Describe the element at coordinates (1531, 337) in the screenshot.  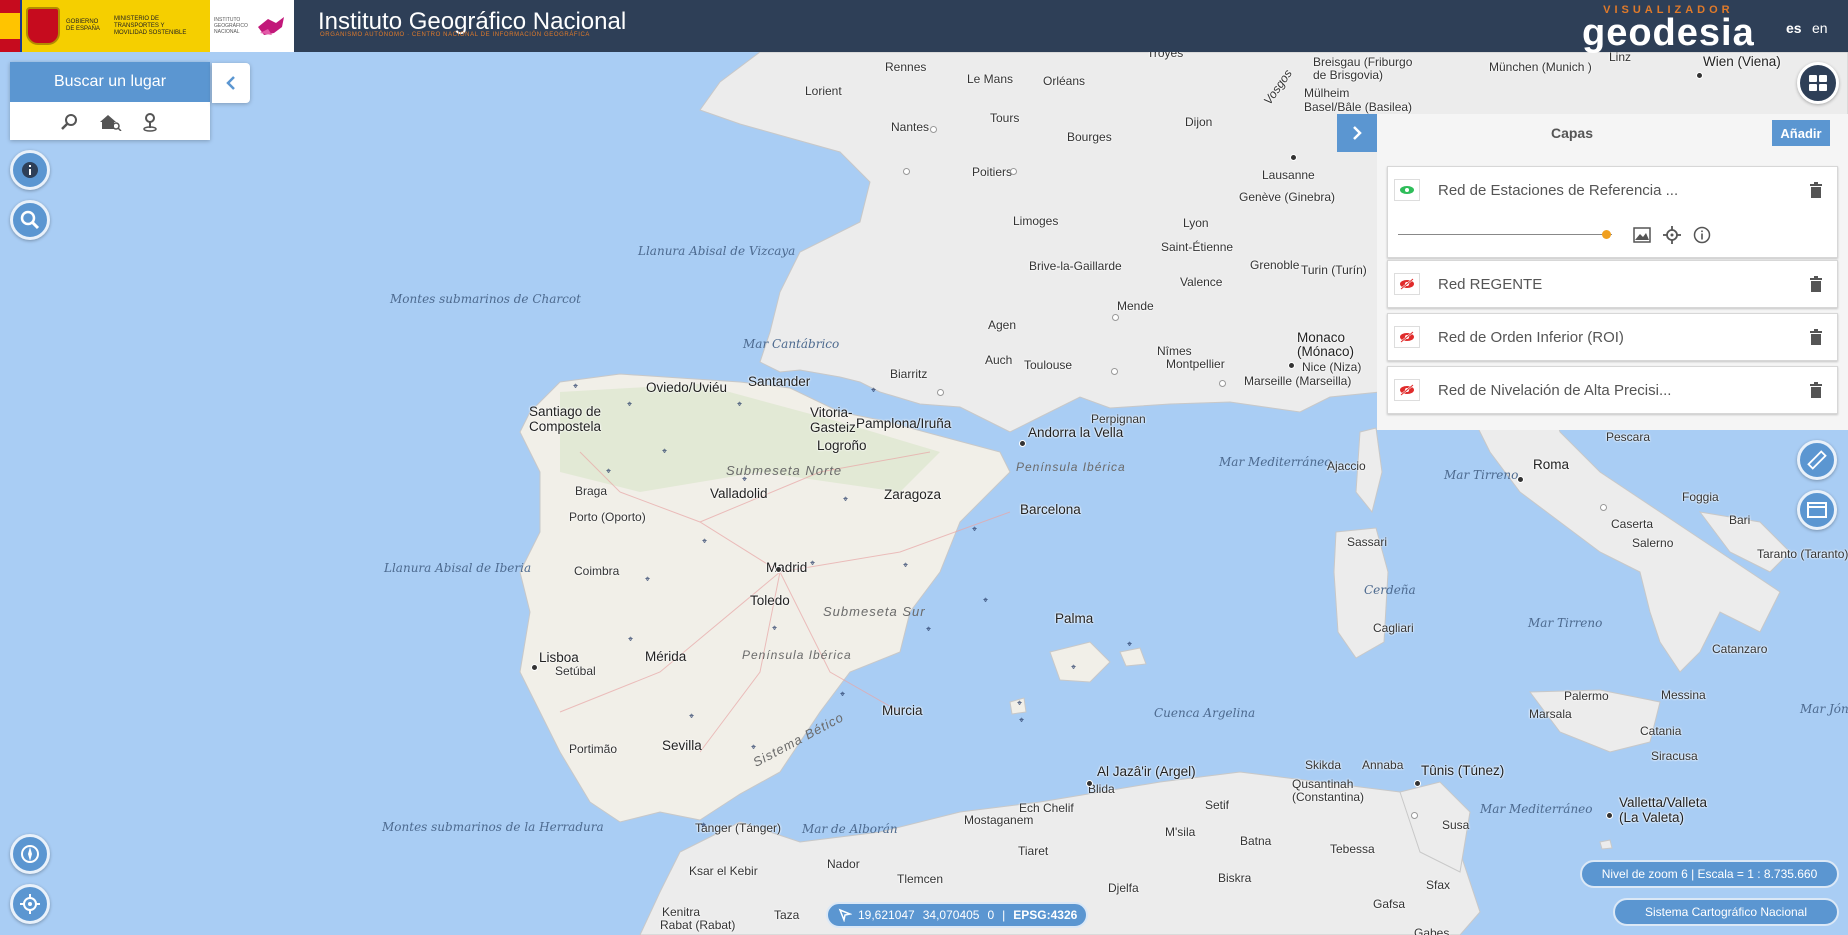
I see `layer-name: Red de Orden Inferior (ROI)` at that location.